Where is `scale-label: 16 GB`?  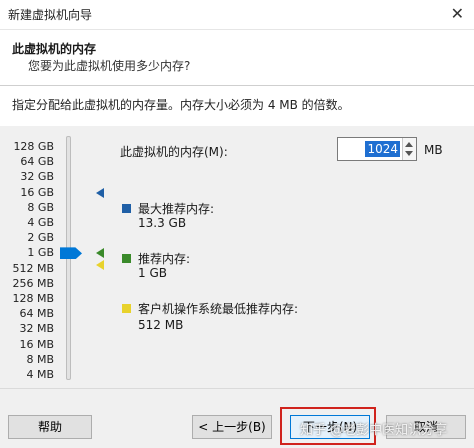
scale-label: 16 GB is located at coordinates (37, 192).